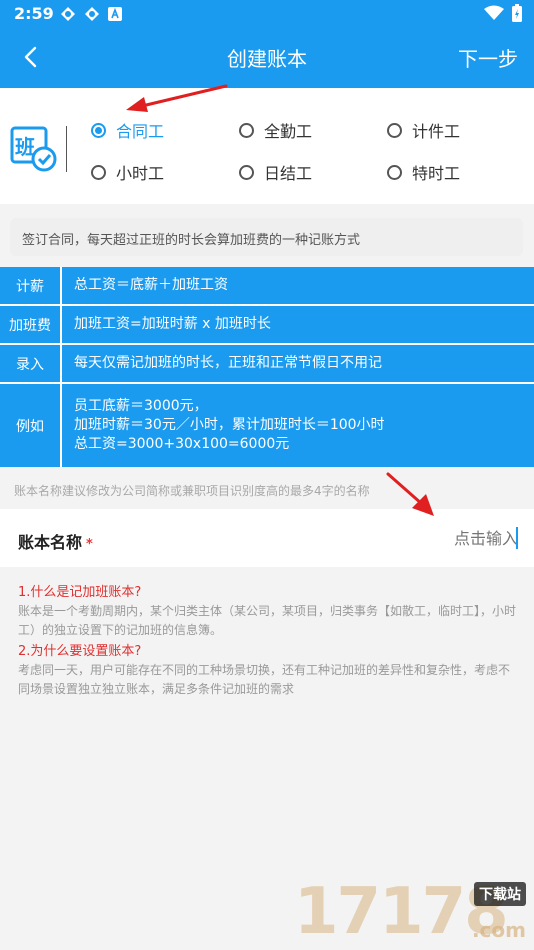  I want to click on status-bar: 2:59, so click(267, 14).